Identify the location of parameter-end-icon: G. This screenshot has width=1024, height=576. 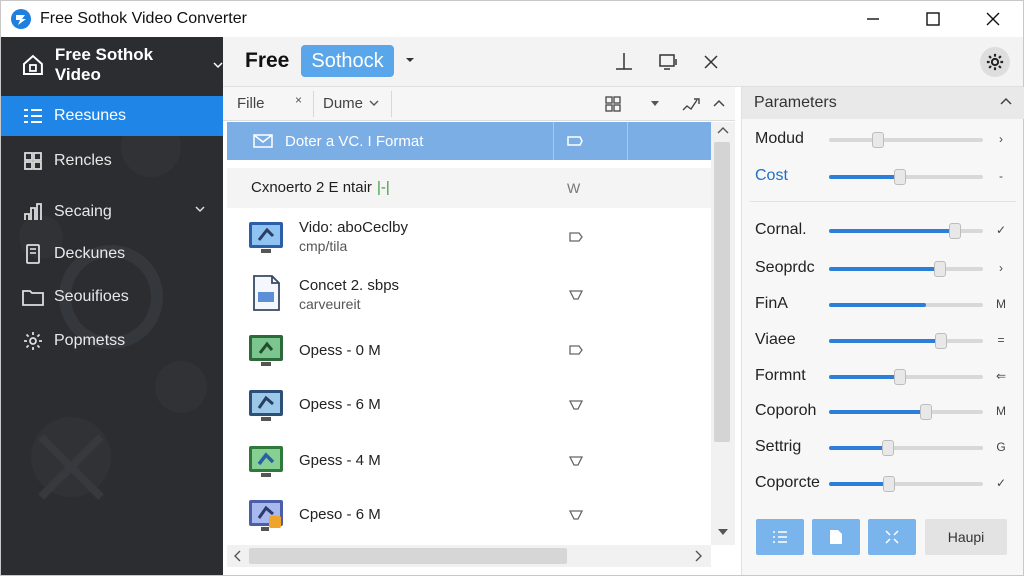
(1001, 447).